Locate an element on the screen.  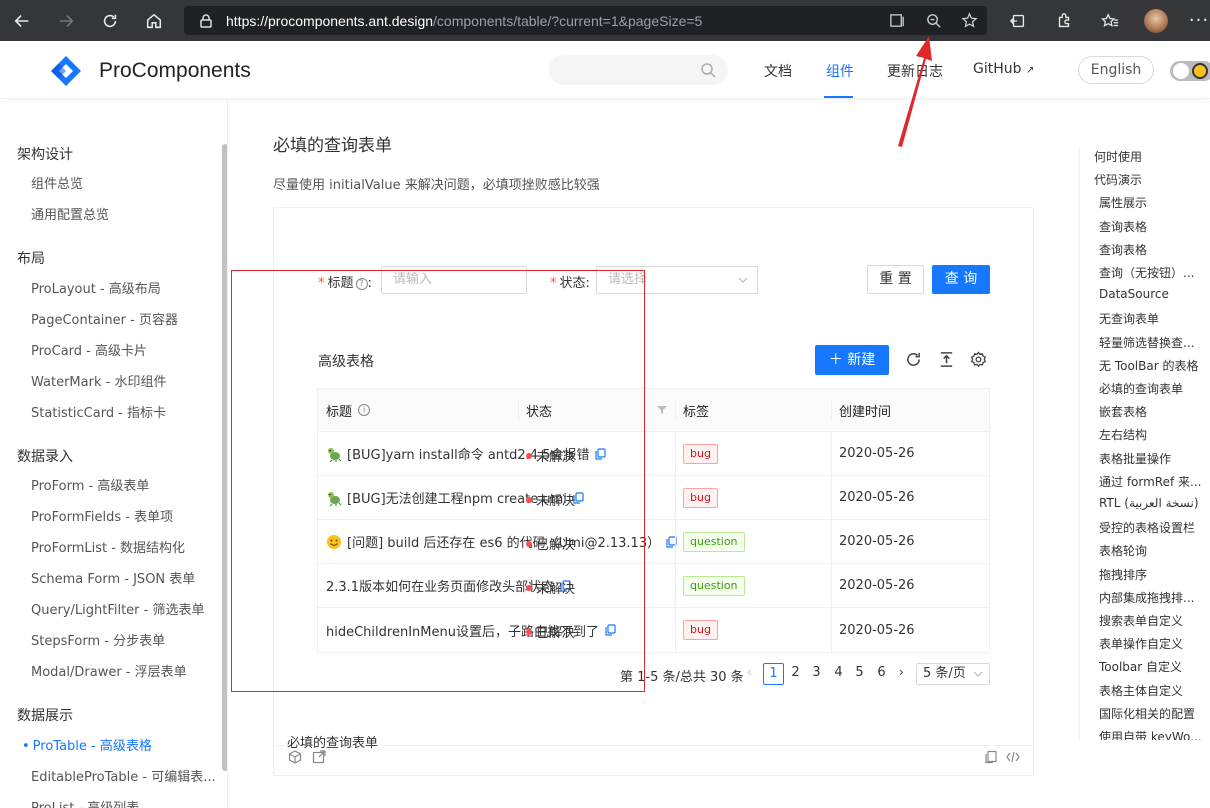
next-page-icon: › is located at coordinates (901, 672).